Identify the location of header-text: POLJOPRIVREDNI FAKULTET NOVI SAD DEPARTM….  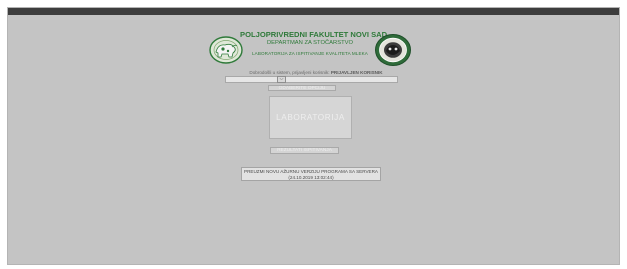
(314, 43).